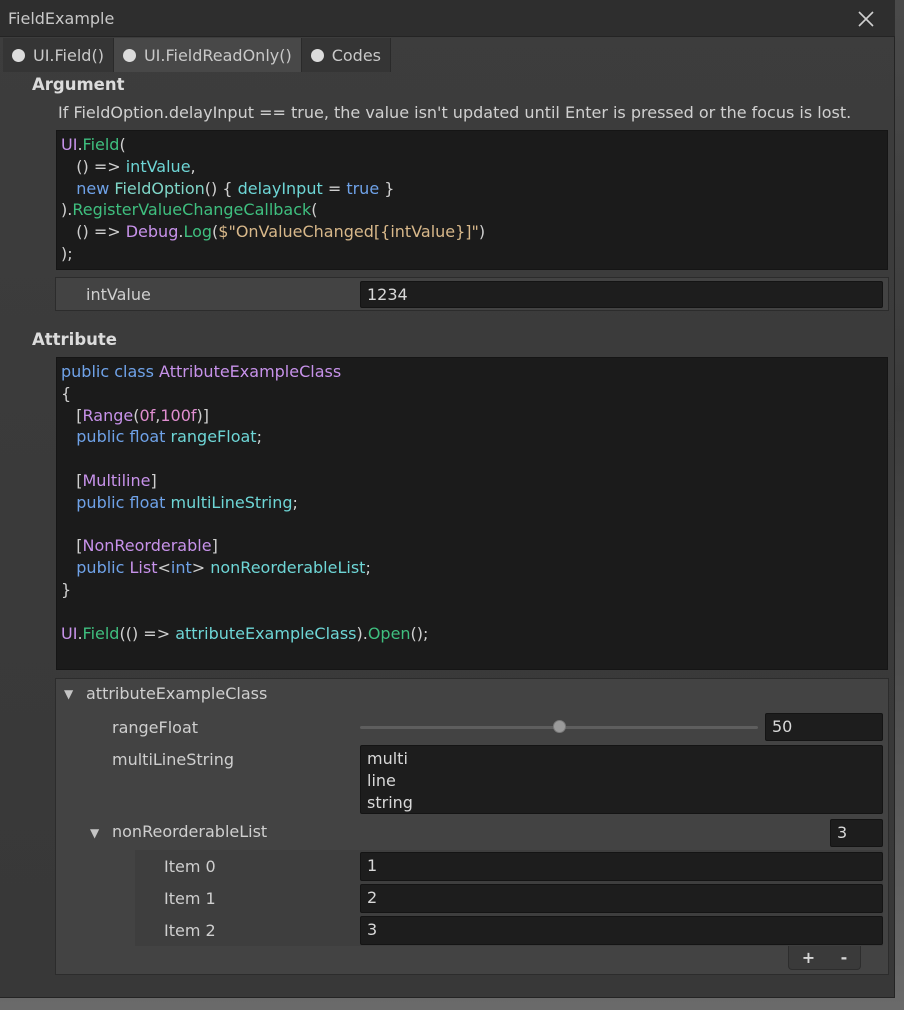 The height and width of the screenshot is (1010, 904). Describe the element at coordinates (363, 188) in the screenshot. I see `code-token: true` at that location.